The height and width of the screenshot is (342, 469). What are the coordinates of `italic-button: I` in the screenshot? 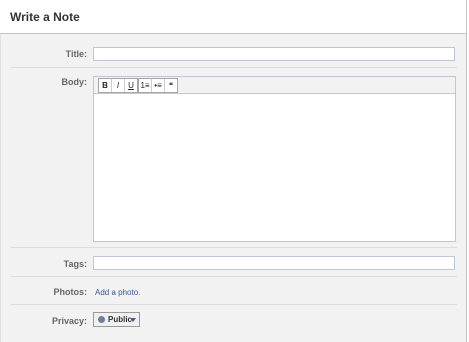 It's located at (118, 85).